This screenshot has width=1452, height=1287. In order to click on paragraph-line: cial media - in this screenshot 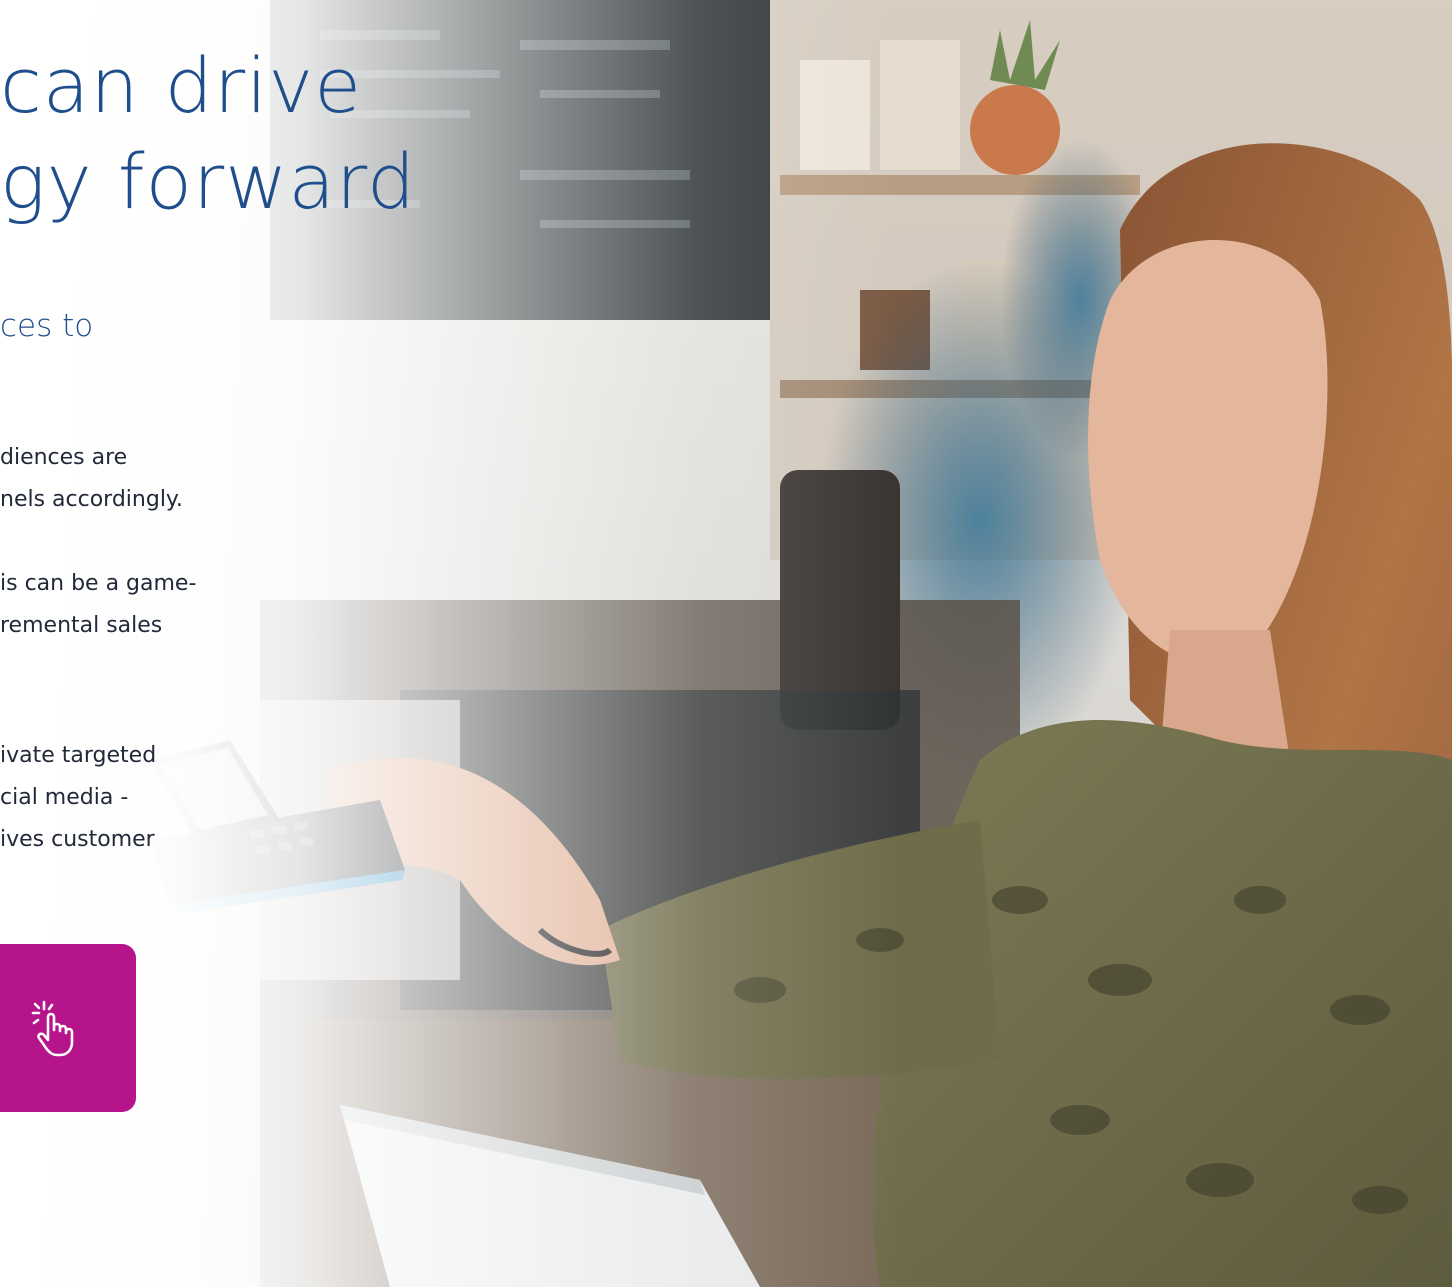, I will do `click(64, 797)`.